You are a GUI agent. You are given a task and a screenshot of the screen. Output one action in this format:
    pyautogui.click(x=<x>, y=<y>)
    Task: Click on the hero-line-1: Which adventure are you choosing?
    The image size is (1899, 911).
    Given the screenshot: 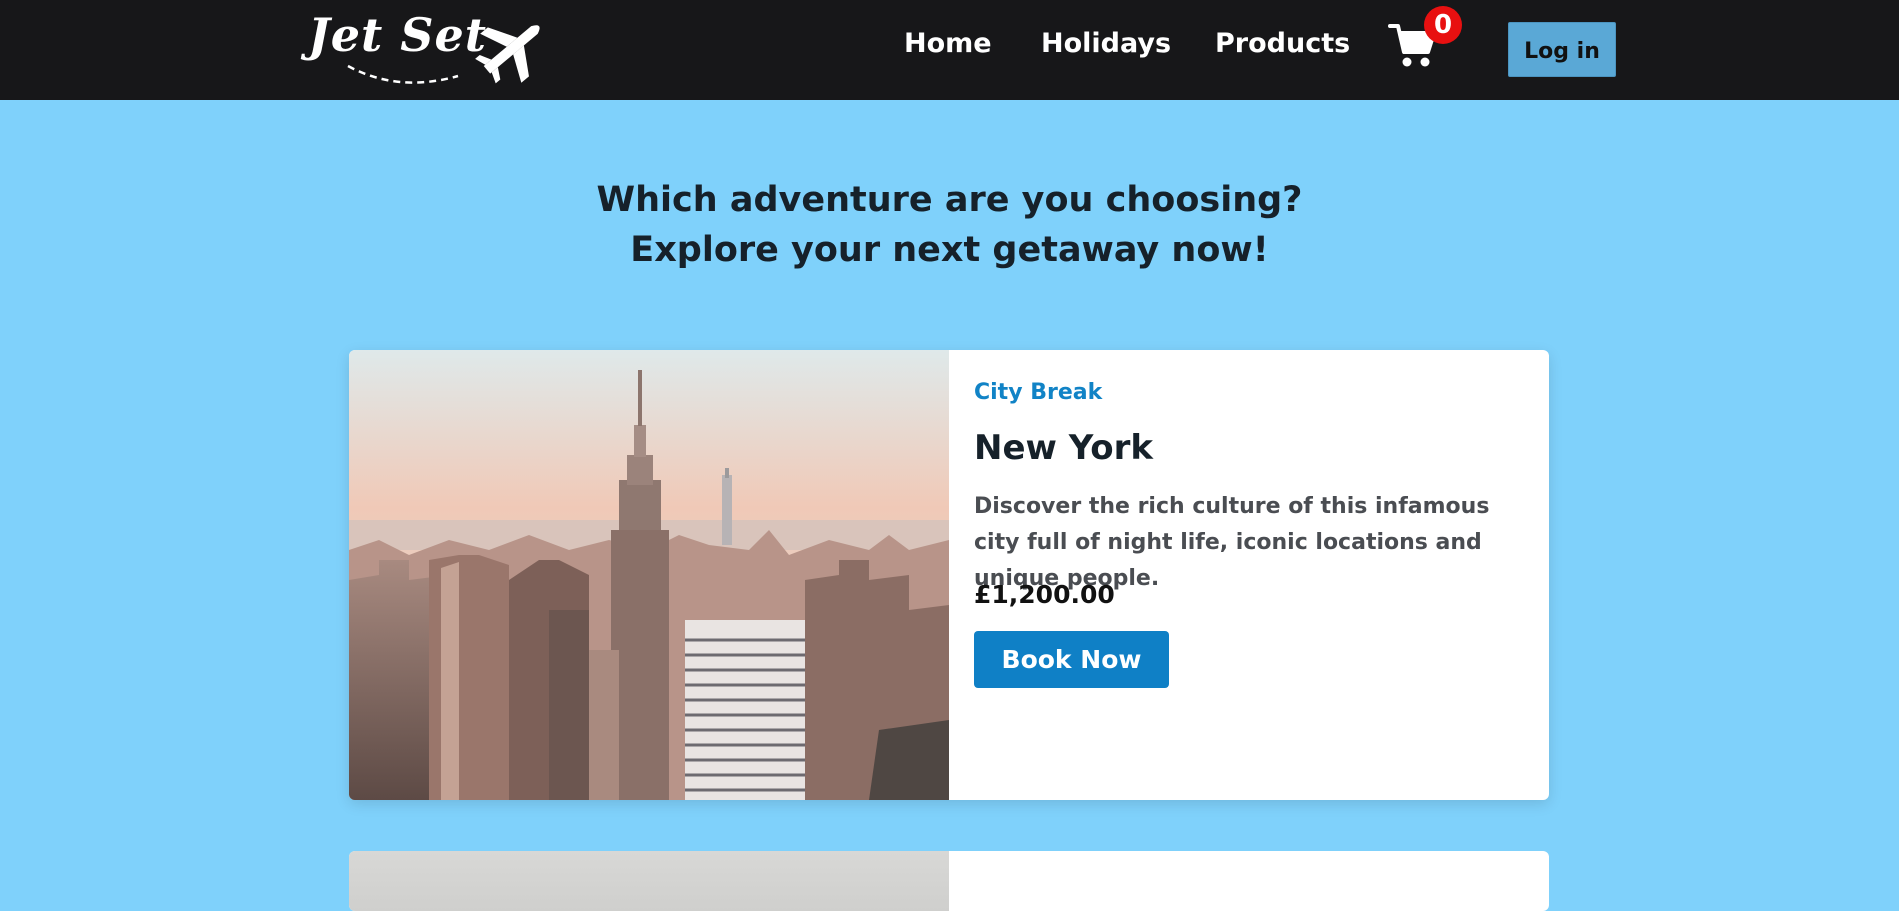 What is the action you would take?
    pyautogui.click(x=949, y=200)
    